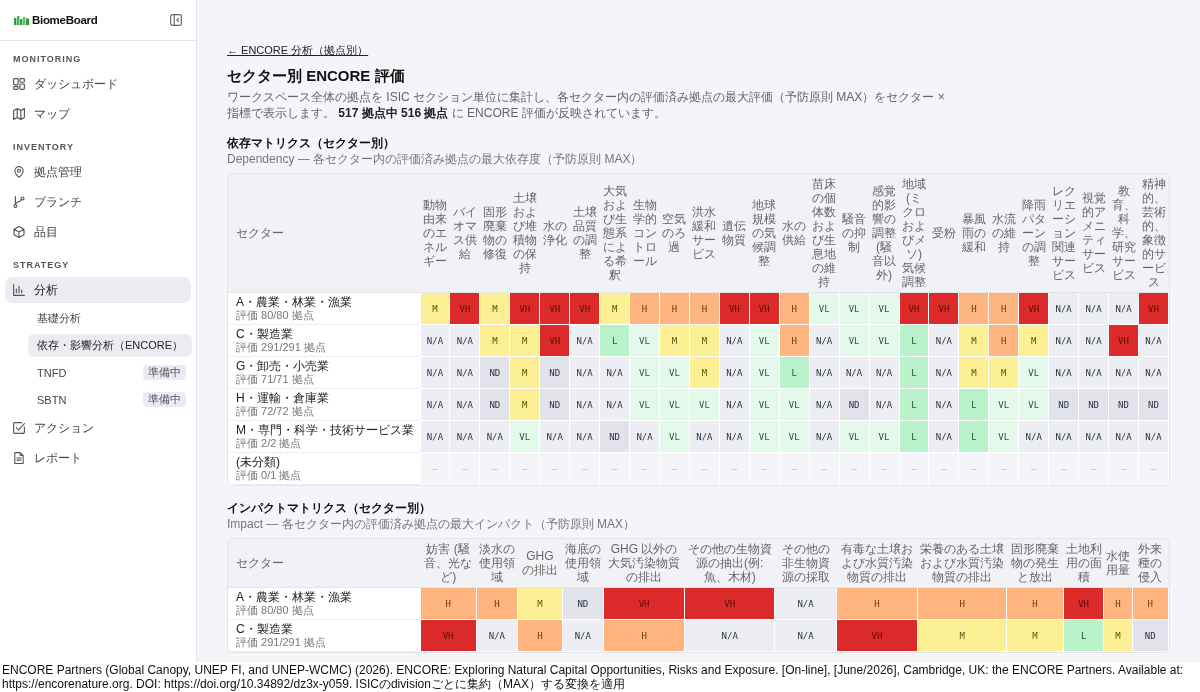 The height and width of the screenshot is (692, 1200). Describe the element at coordinates (110, 345) in the screenshot. I see `nav-subitem: 依存・影響分析（ENCORE）` at that location.